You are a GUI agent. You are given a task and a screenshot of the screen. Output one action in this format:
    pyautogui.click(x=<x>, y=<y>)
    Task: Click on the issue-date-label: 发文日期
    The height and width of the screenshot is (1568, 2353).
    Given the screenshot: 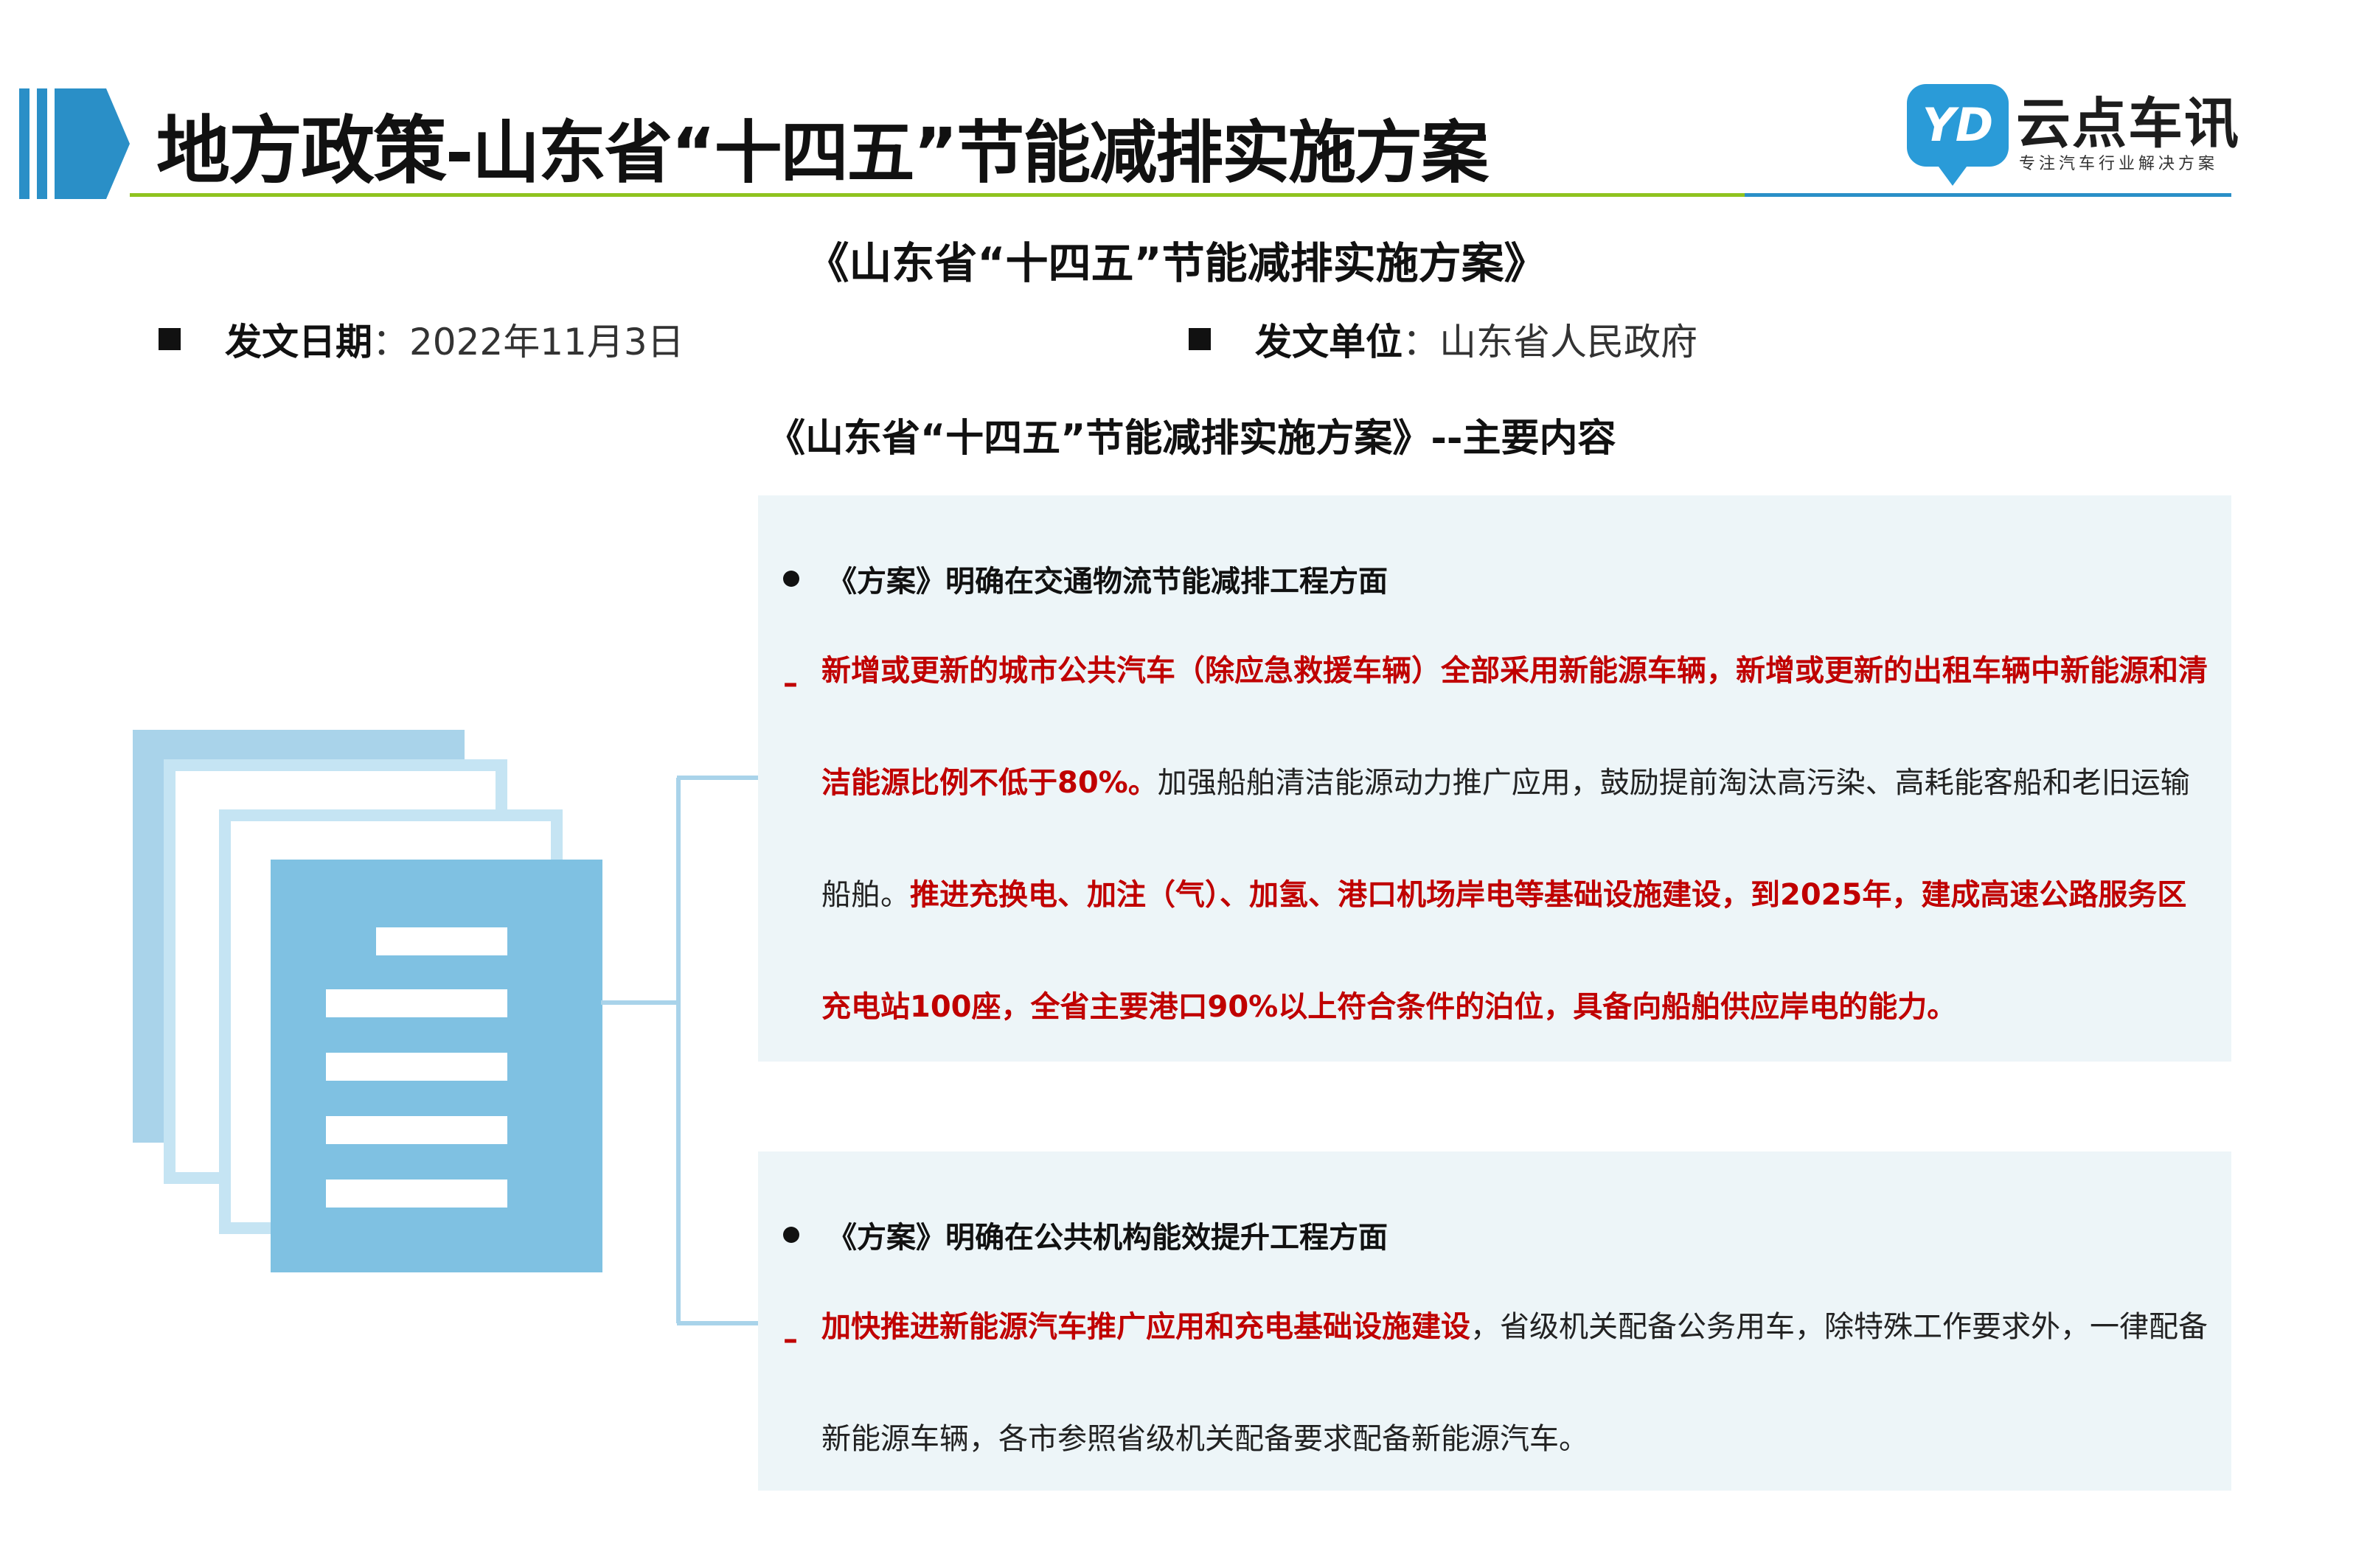 What is the action you would take?
    pyautogui.click(x=298, y=342)
    